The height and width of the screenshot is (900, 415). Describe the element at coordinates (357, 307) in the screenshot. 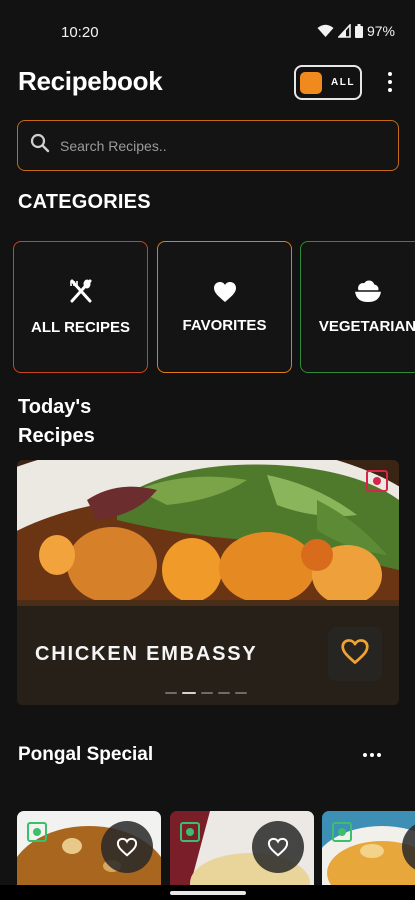

I see `category-card-vegetarian: VEGETARIAN` at that location.